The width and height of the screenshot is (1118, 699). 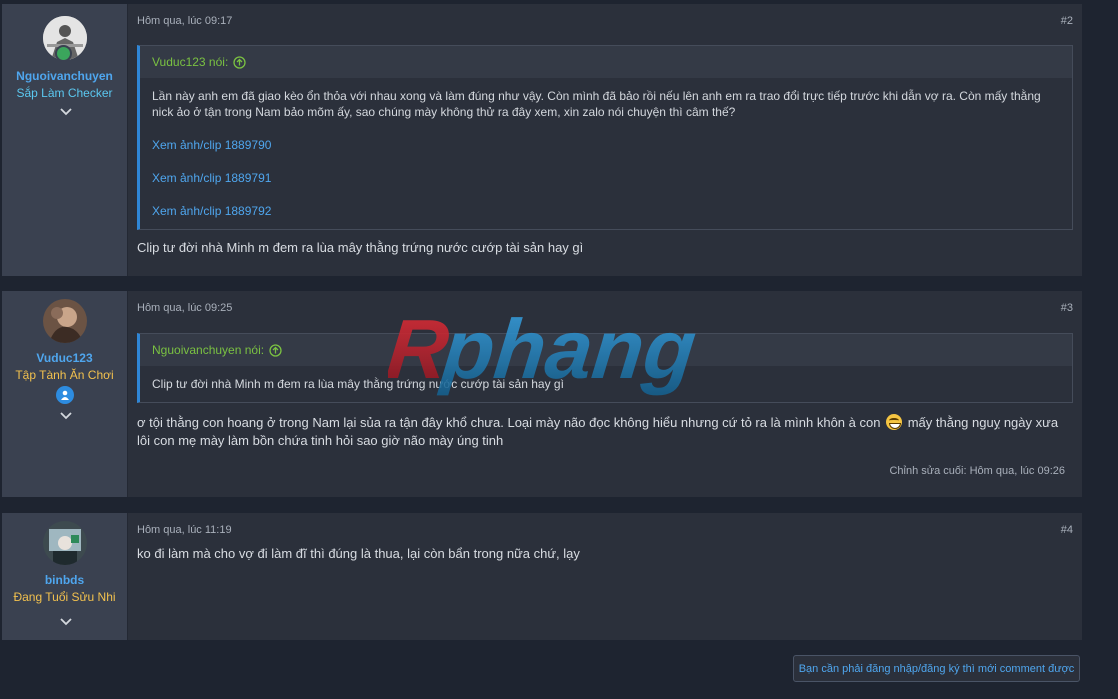 I want to click on post-time: Hôm qua, lúc 09:17, so click(x=184, y=21).